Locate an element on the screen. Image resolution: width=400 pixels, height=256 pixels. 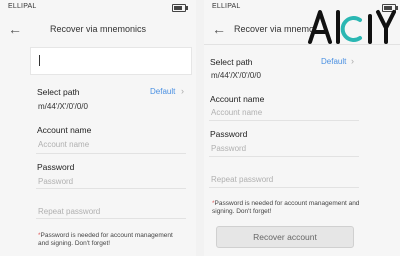
recover-account-button: Recover account is located at coordinates (285, 237).